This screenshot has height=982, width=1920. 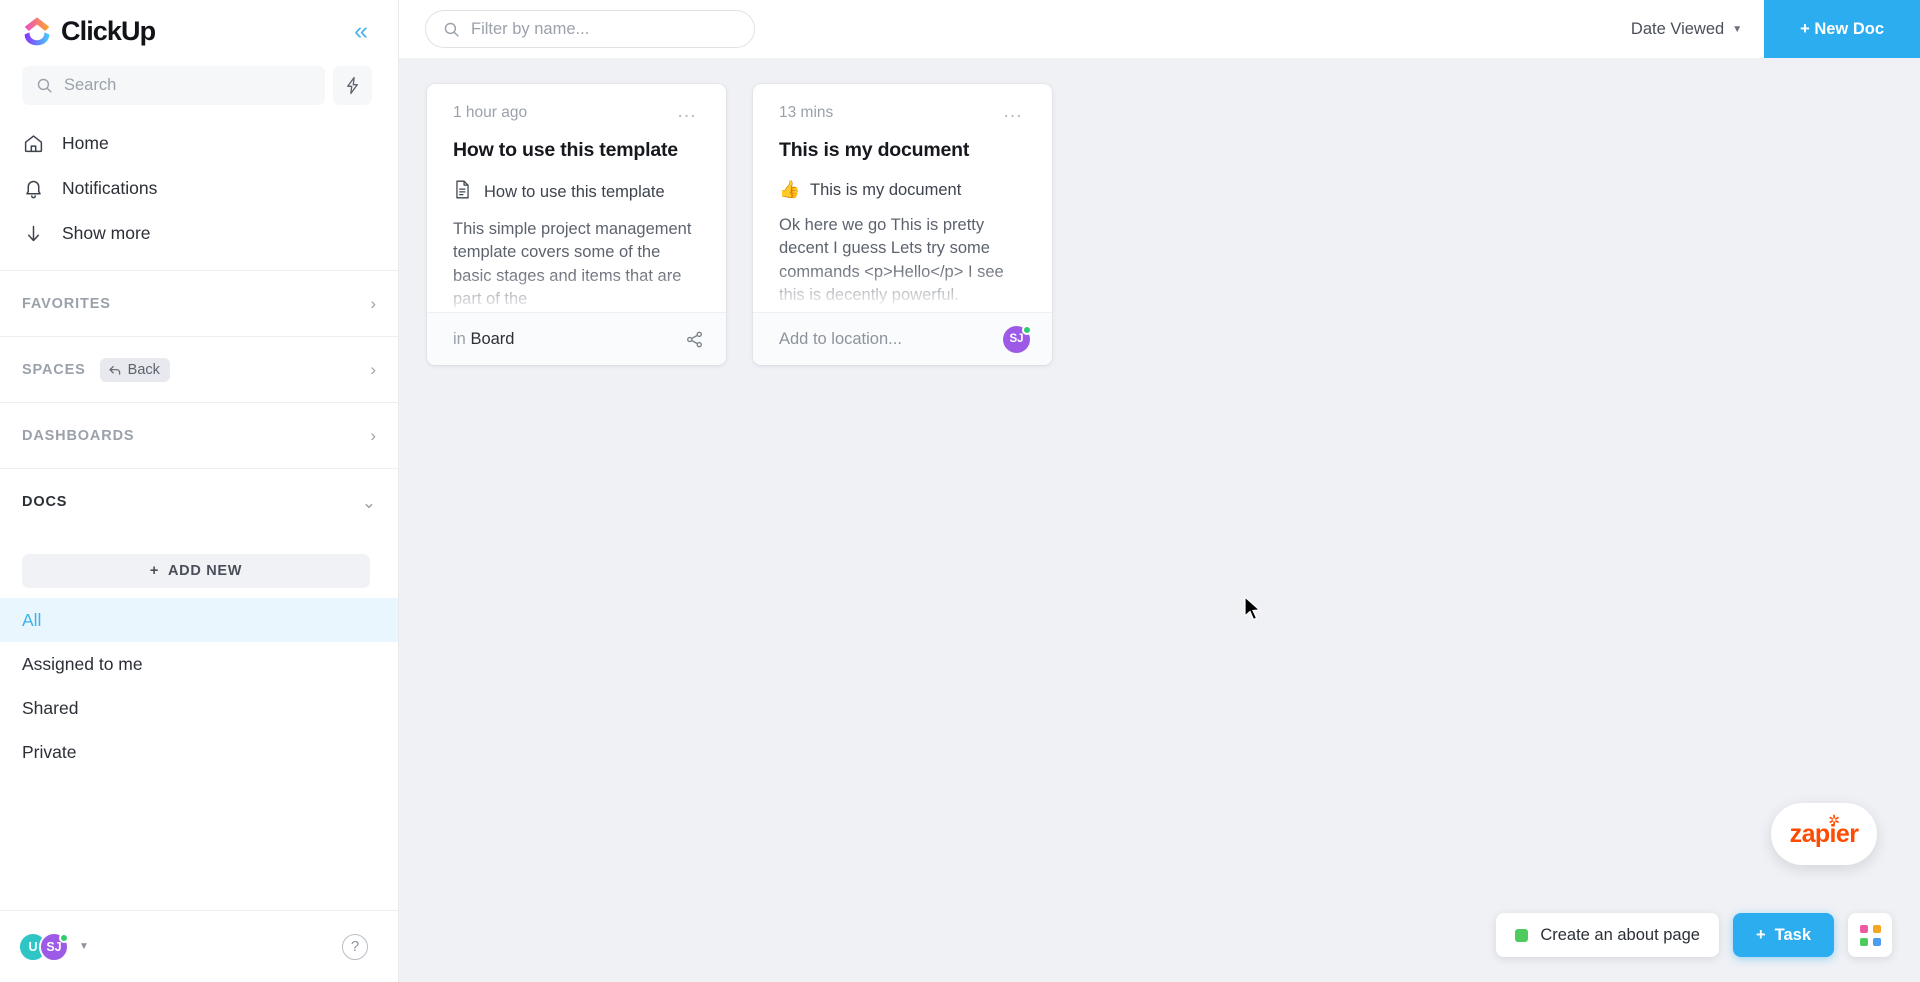 I want to click on avatar-sj: SJ, so click(x=54, y=946).